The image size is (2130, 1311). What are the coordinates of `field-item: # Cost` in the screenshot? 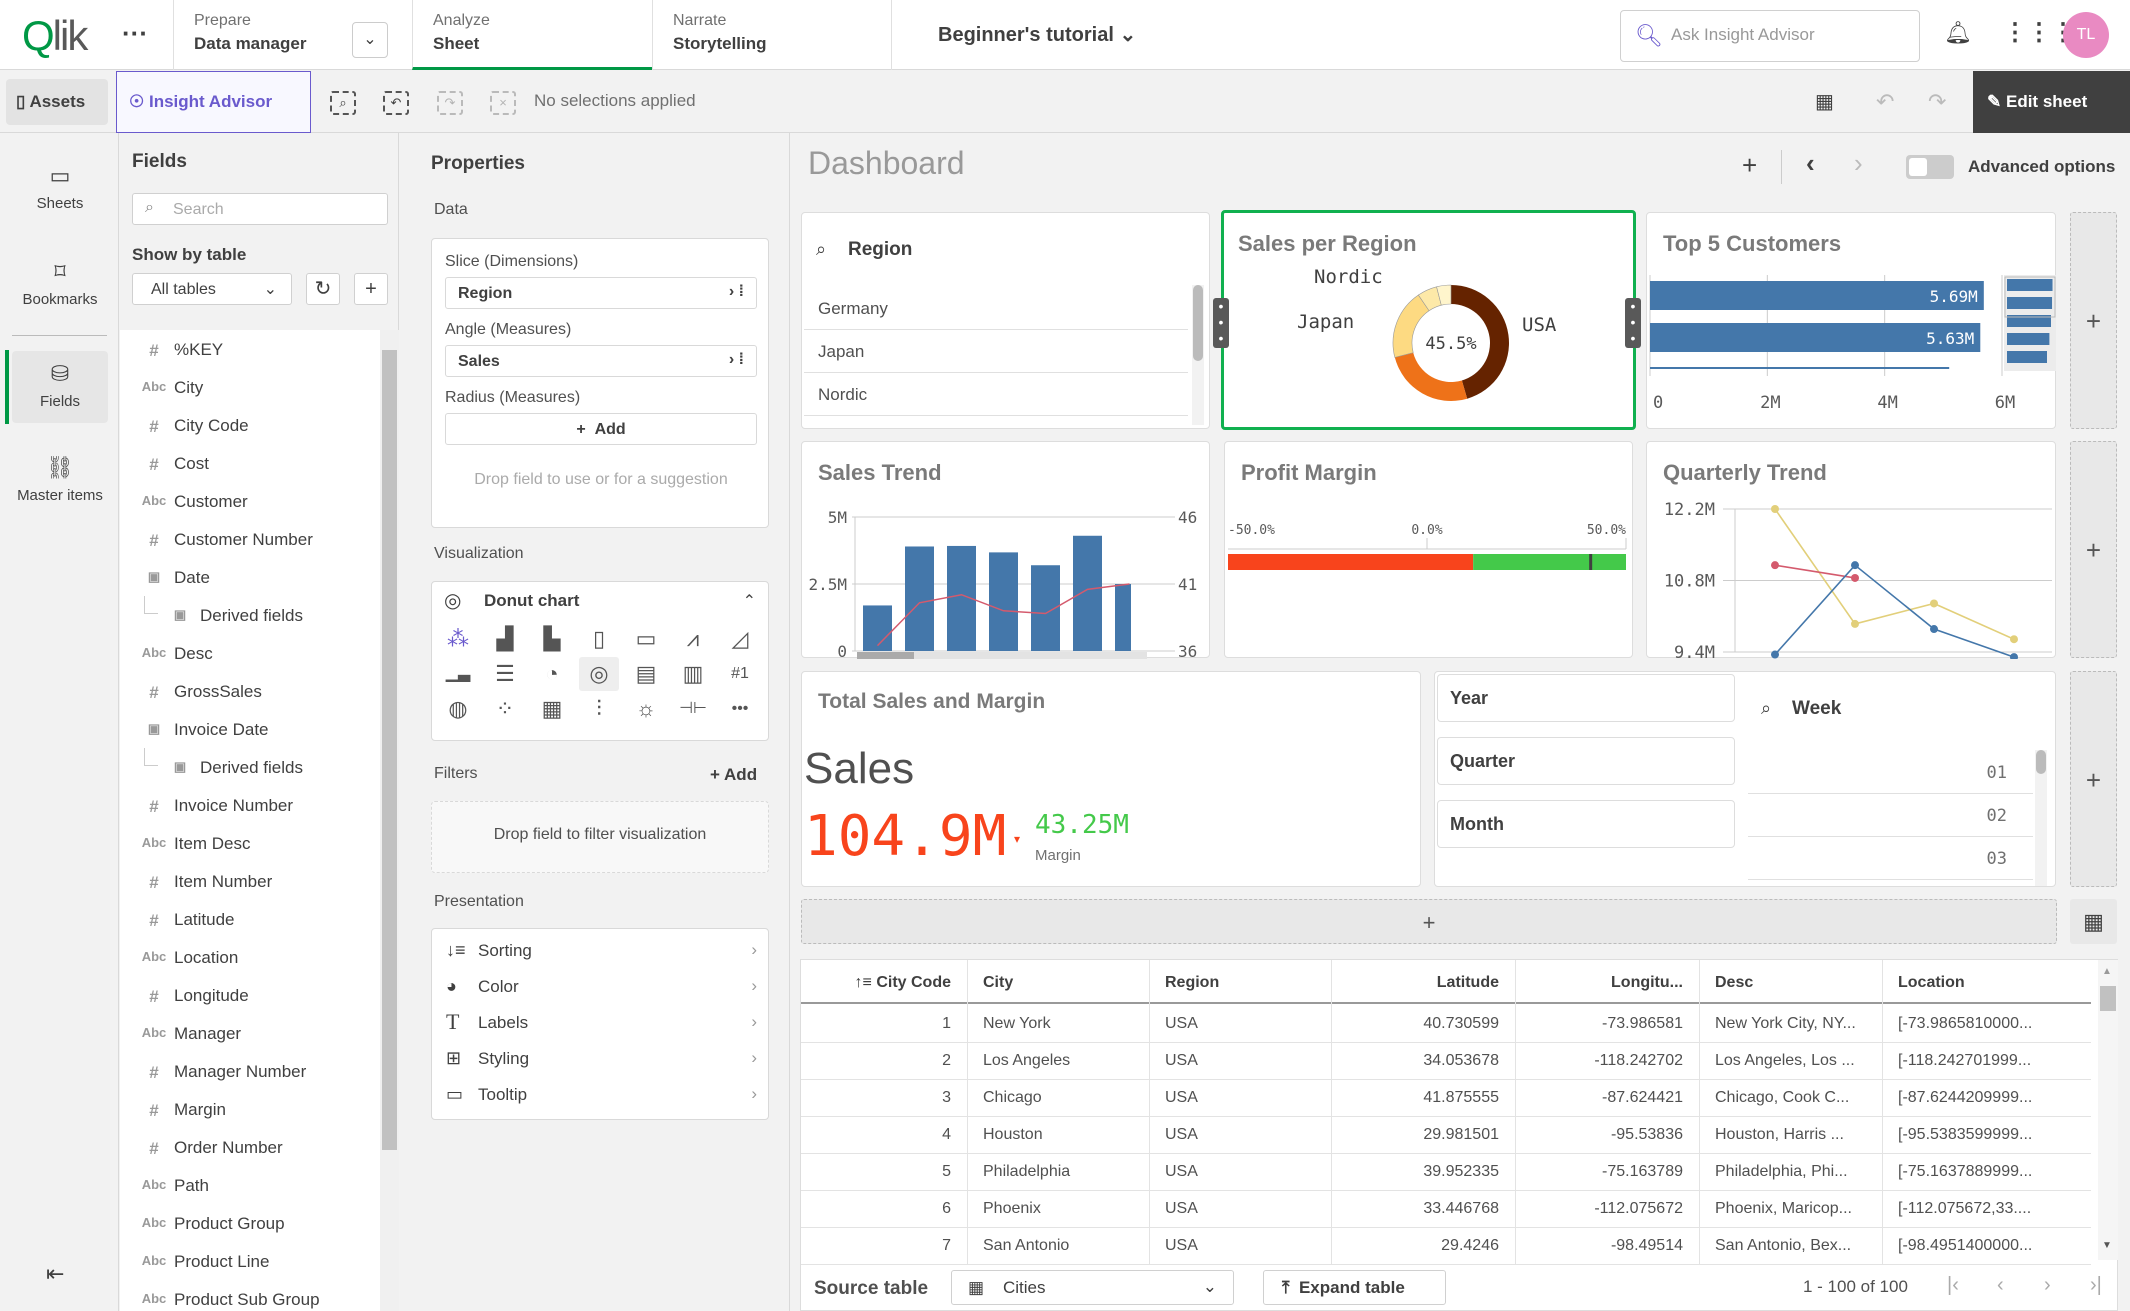 It's located at (250, 463).